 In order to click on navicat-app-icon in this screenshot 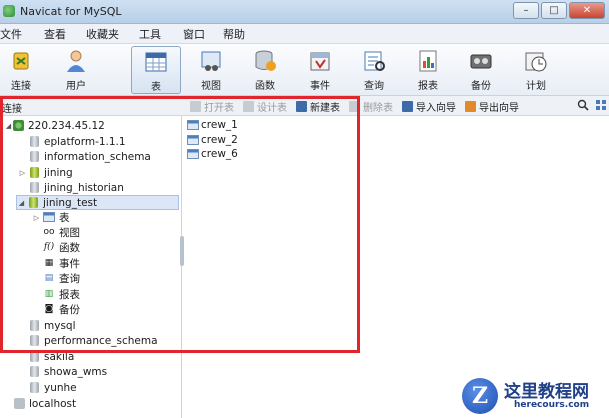, I will do `click(9, 11)`.